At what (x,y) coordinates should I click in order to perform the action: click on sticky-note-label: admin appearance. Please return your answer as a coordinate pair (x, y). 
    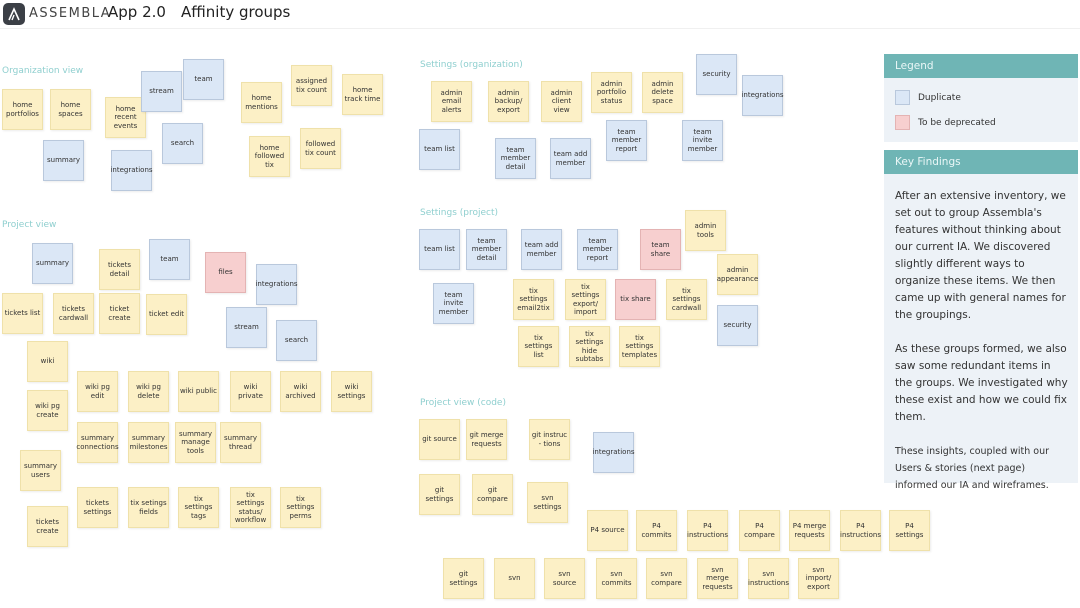
    Looking at the image, I should click on (737, 274).